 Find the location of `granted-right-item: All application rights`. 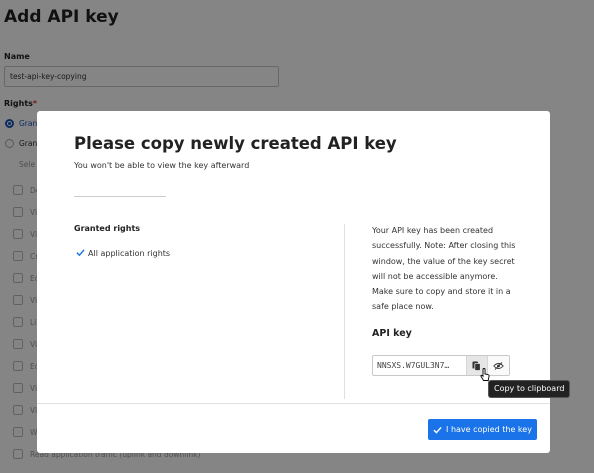

granted-right-item: All application rights is located at coordinates (129, 253).